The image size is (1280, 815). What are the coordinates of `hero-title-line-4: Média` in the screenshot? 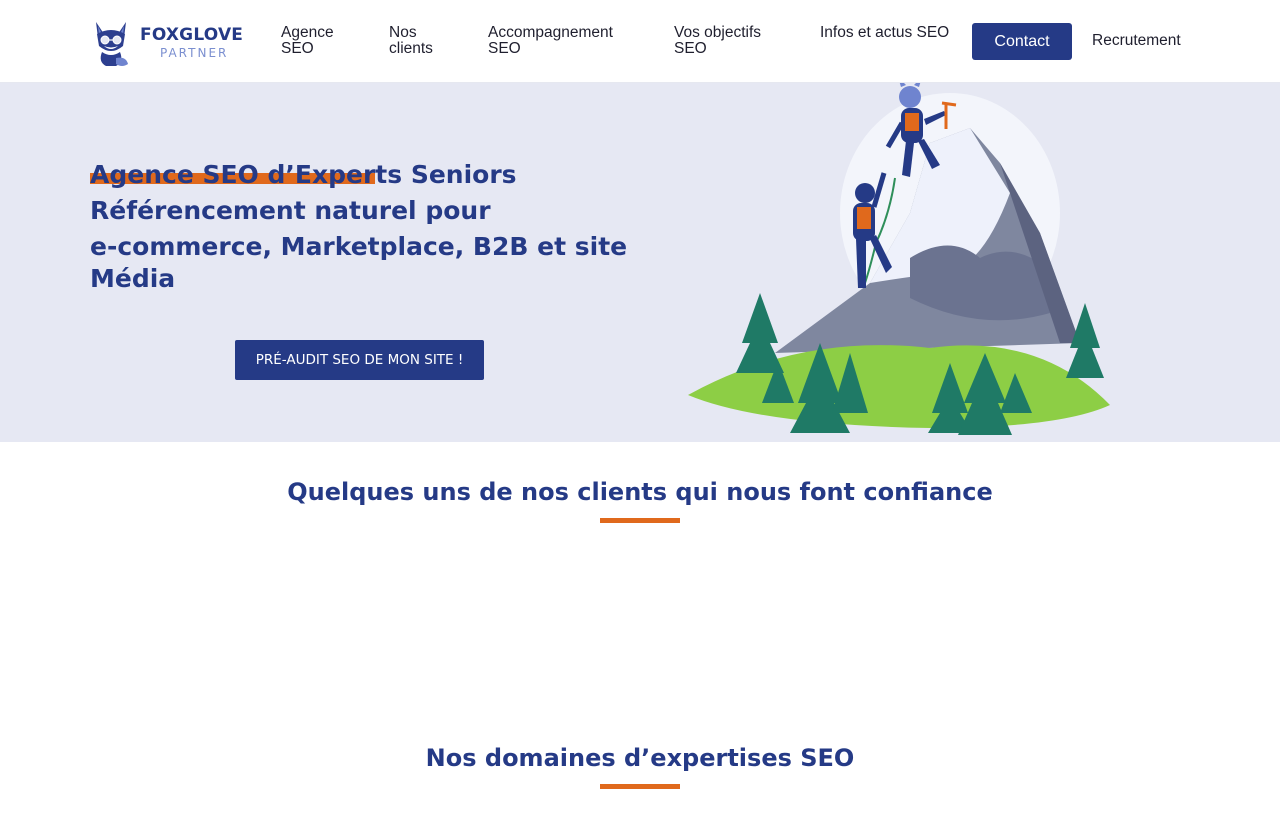 It's located at (133, 278).